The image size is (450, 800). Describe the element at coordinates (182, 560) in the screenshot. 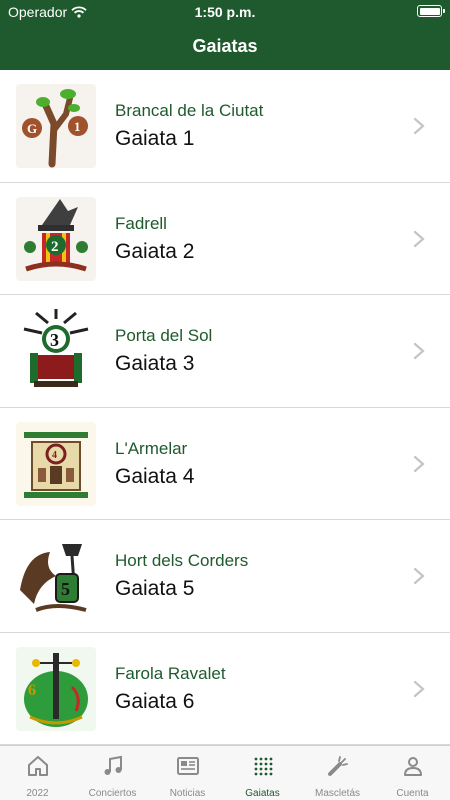

I see `gaiata-subtitle: Hort dels Corders` at that location.